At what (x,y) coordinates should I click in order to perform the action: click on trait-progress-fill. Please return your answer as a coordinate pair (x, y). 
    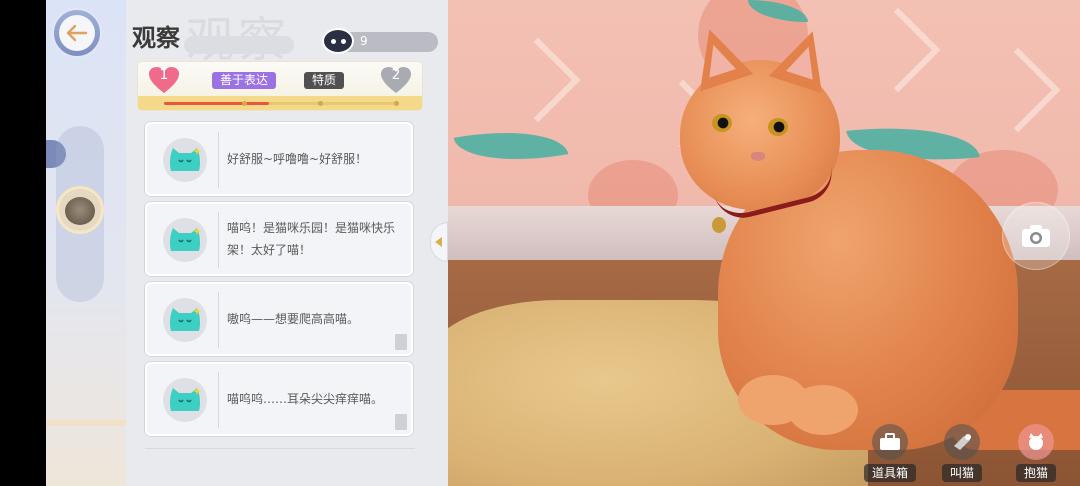
    Looking at the image, I should click on (216, 103).